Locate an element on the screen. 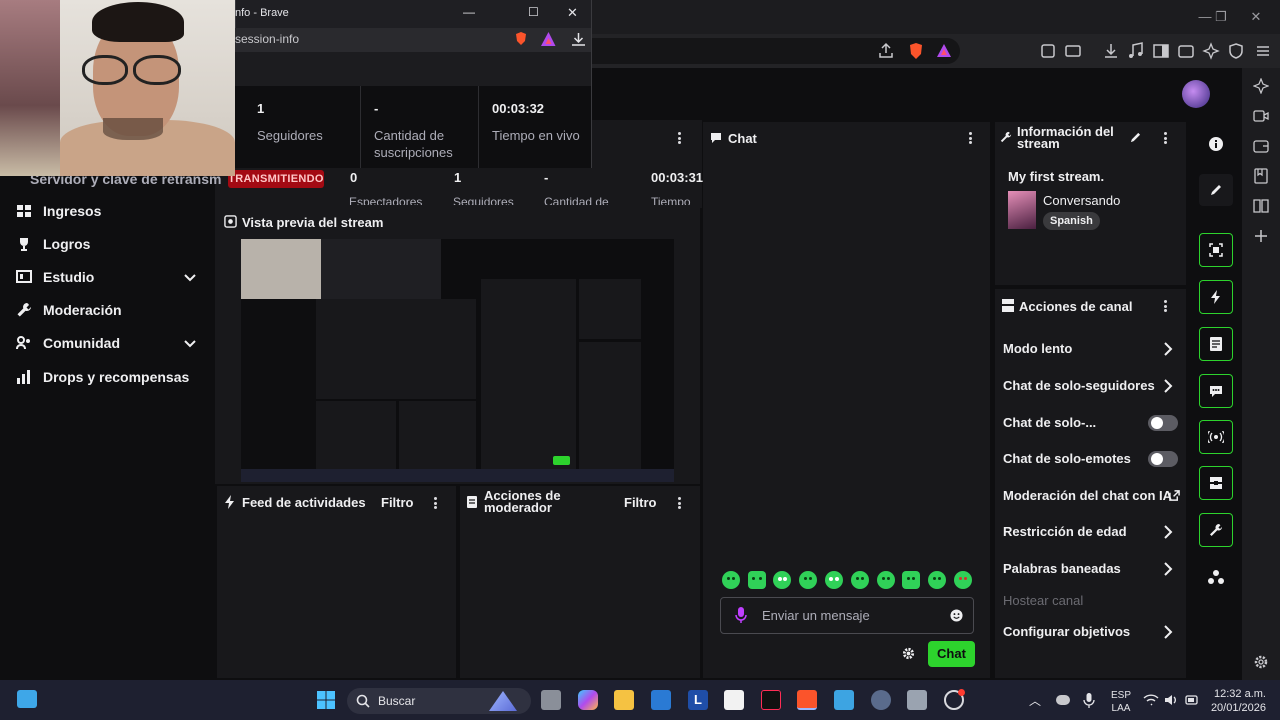 This screenshot has height=720, width=1280. brave-rewards-icon is located at coordinates (944, 51).